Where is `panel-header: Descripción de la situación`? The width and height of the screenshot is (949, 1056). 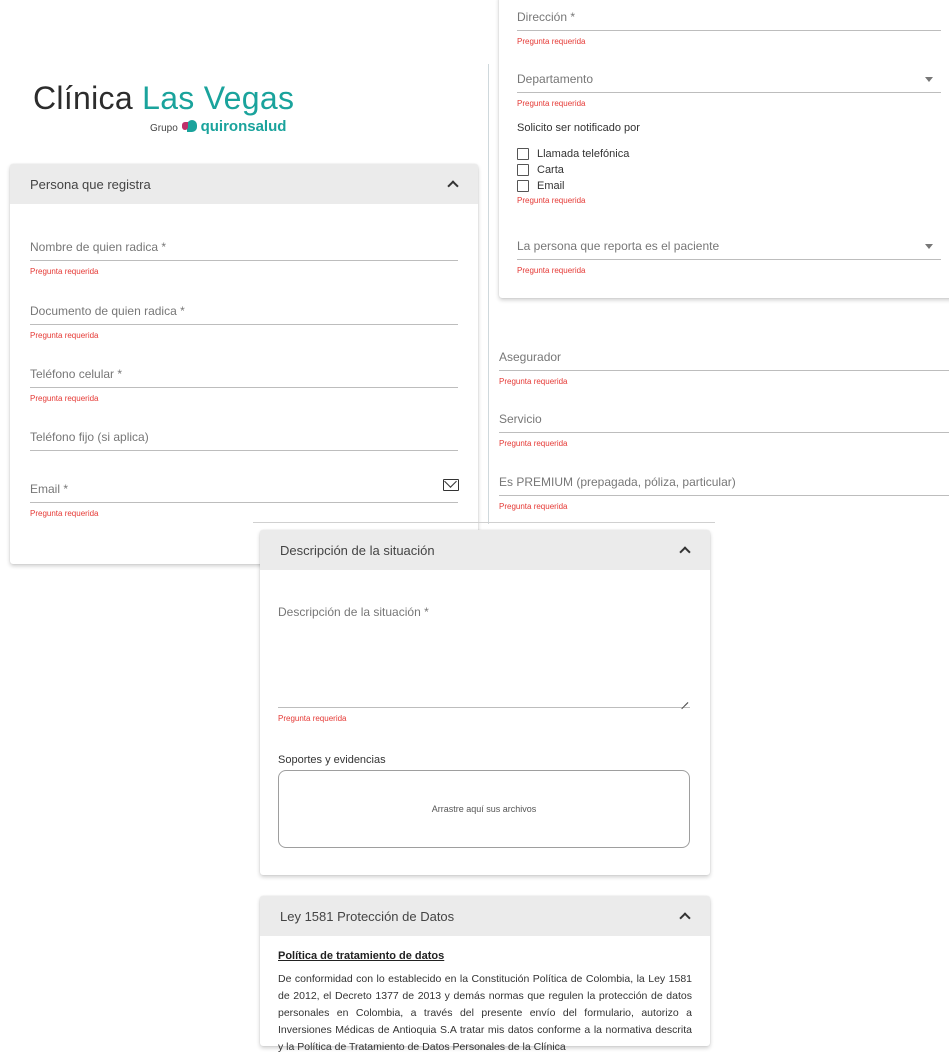
panel-header: Descripción de la situación is located at coordinates (485, 550).